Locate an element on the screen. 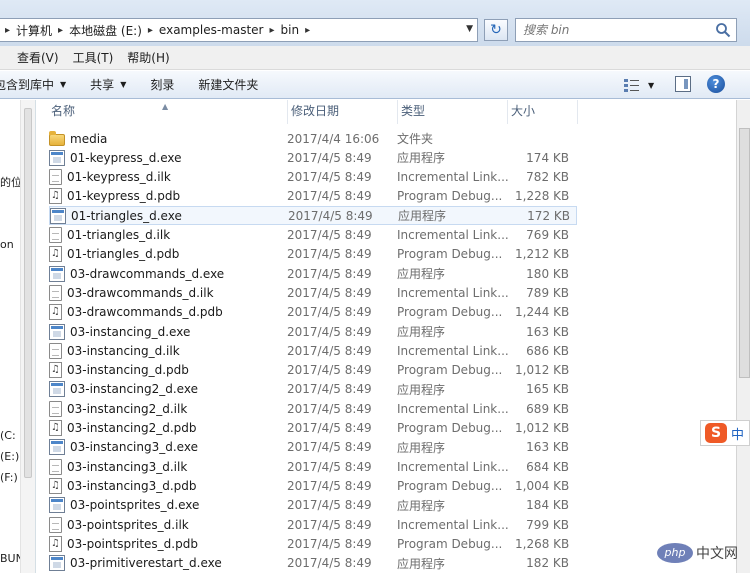  file-name-cell: 03-instancing2_d.pdb is located at coordinates (168, 428).